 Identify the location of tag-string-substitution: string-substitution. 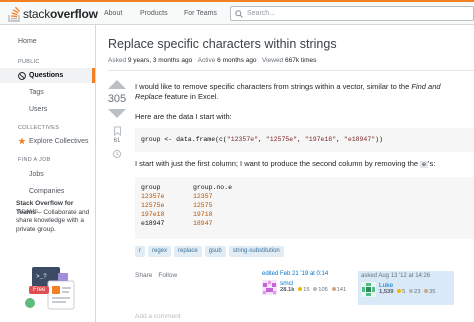
(256, 251).